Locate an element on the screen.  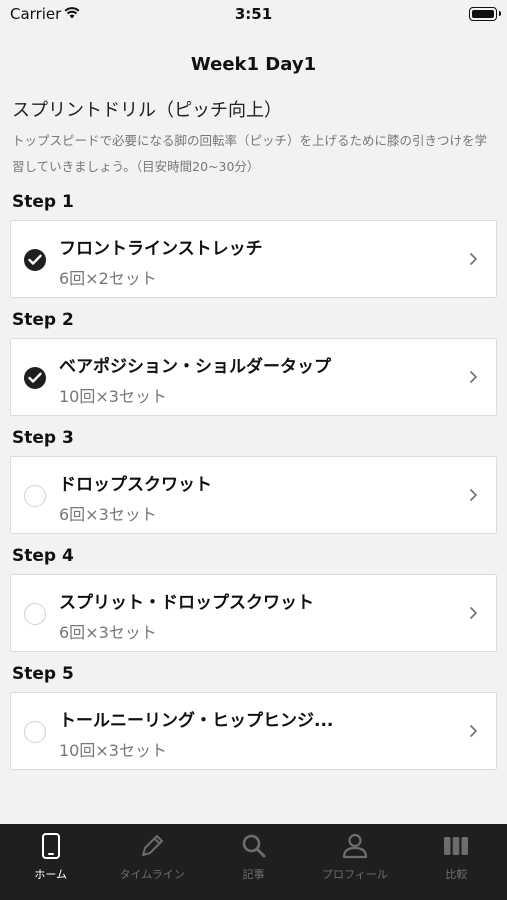
step-section: Step 2 ベアポジション・ショルダータップ 10回×3セット is located at coordinates (253, 363).